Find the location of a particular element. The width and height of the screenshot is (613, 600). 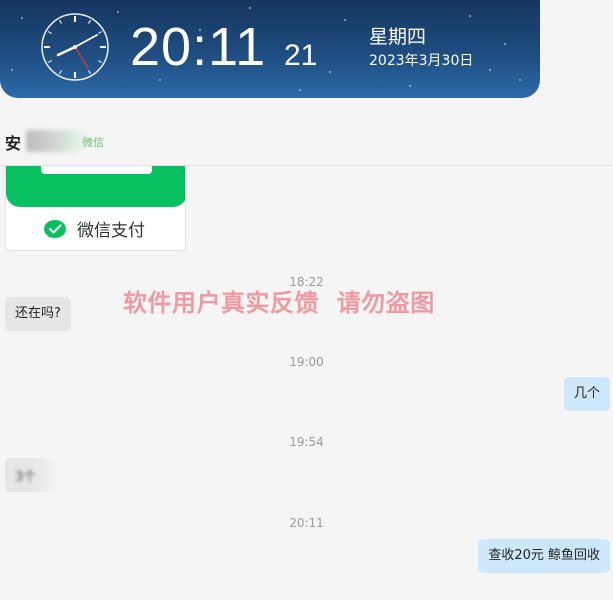

redacted-name-blur is located at coordinates (57, 141).